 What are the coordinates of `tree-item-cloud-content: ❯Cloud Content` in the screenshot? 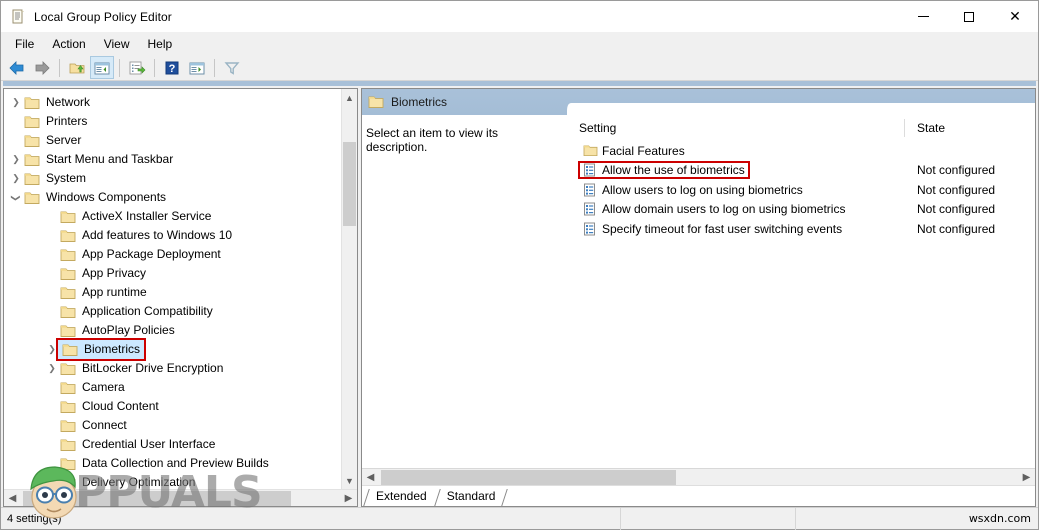 It's located at (172, 406).